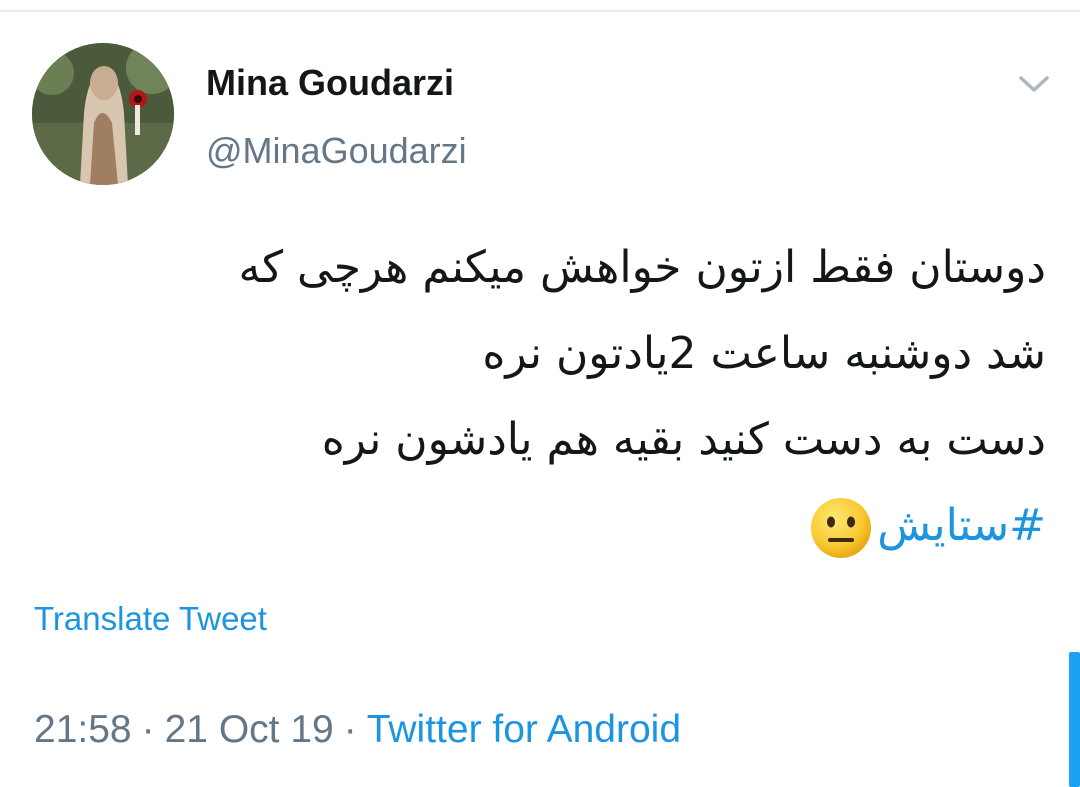  I want to click on avatar, so click(103, 114).